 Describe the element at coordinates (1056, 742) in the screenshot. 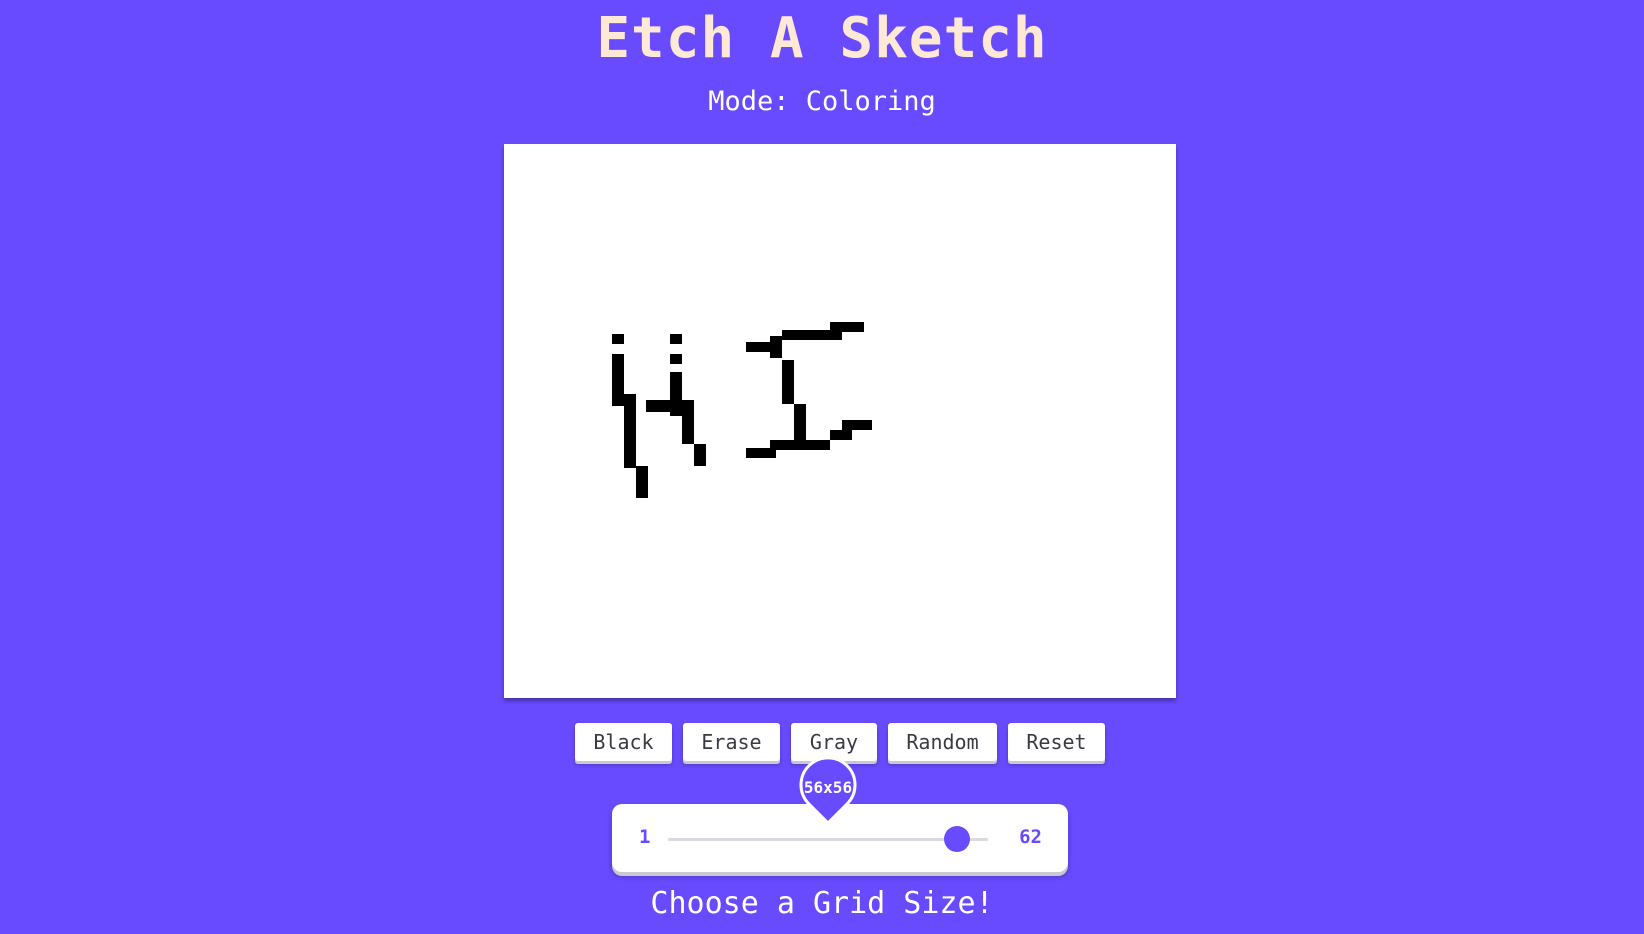

I see `reset-button: Reset` at that location.